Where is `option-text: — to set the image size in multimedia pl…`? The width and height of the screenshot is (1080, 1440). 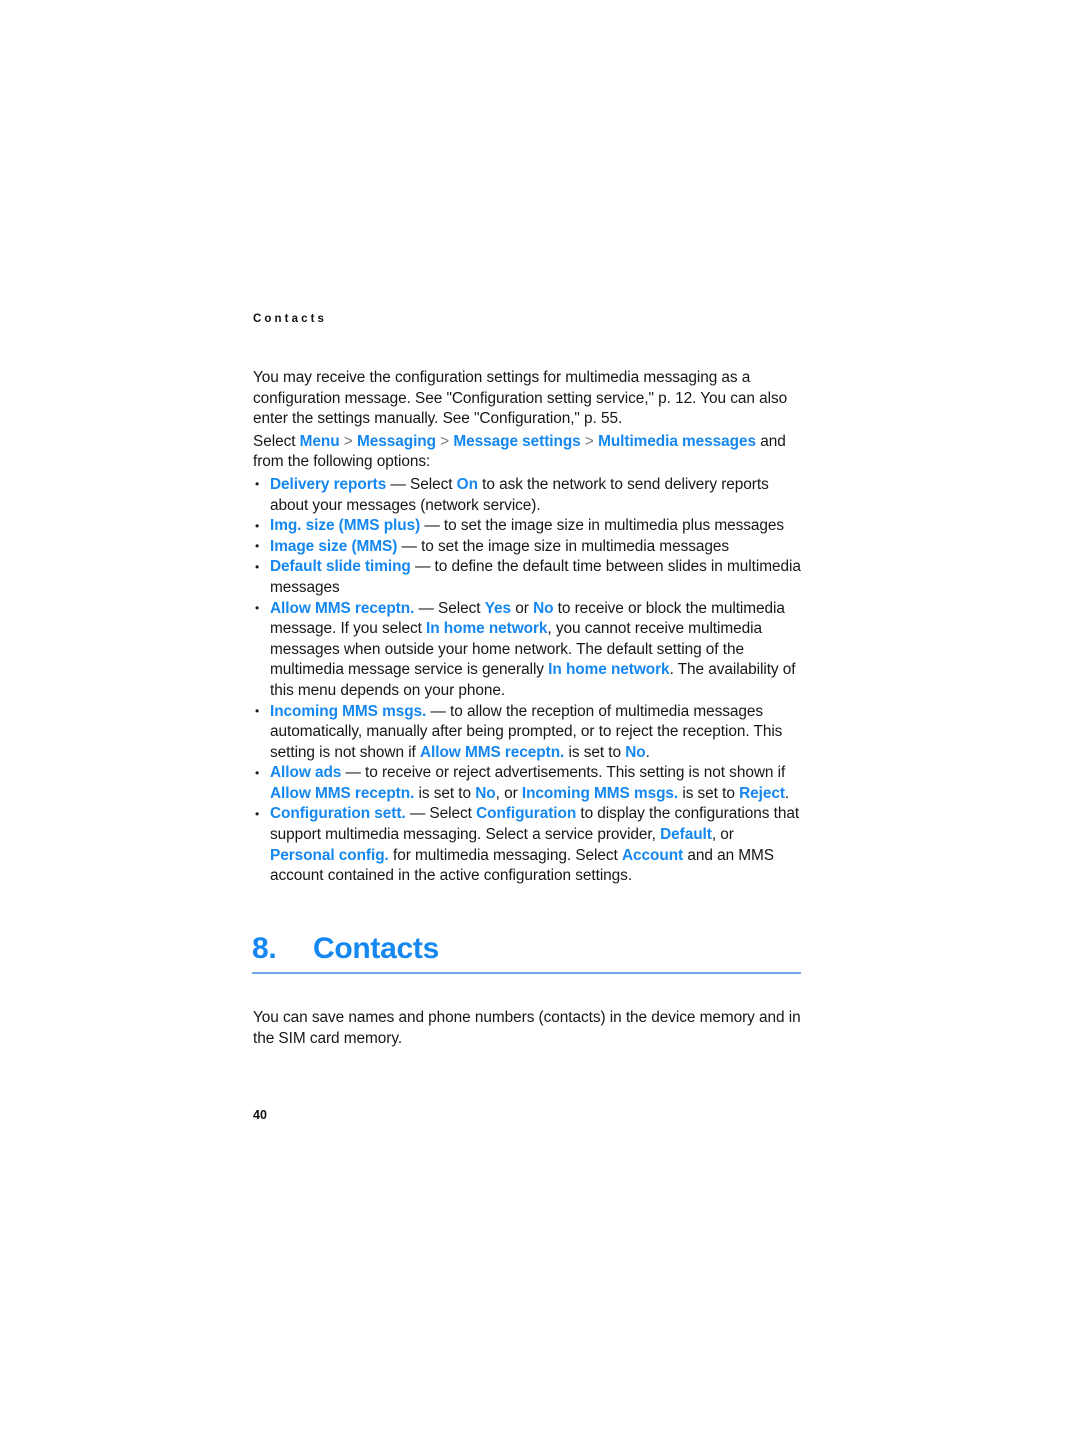
option-text: — to set the image size in multimedia pl… is located at coordinates (602, 526).